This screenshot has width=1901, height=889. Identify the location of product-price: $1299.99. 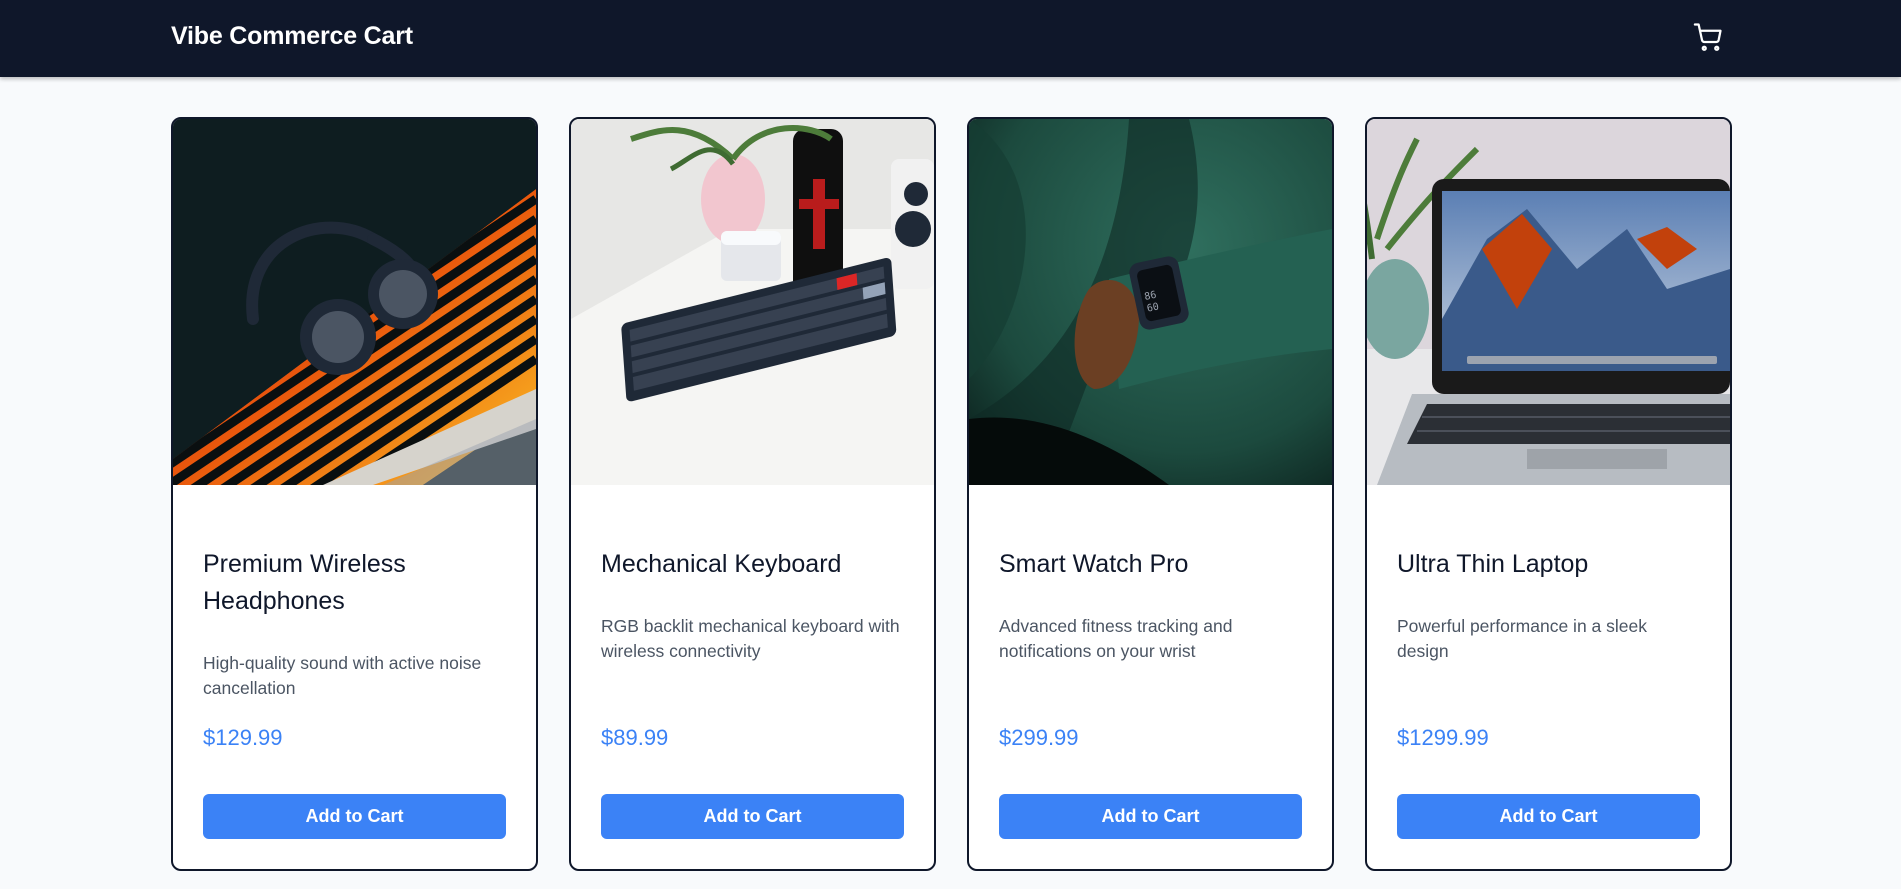
(1443, 737).